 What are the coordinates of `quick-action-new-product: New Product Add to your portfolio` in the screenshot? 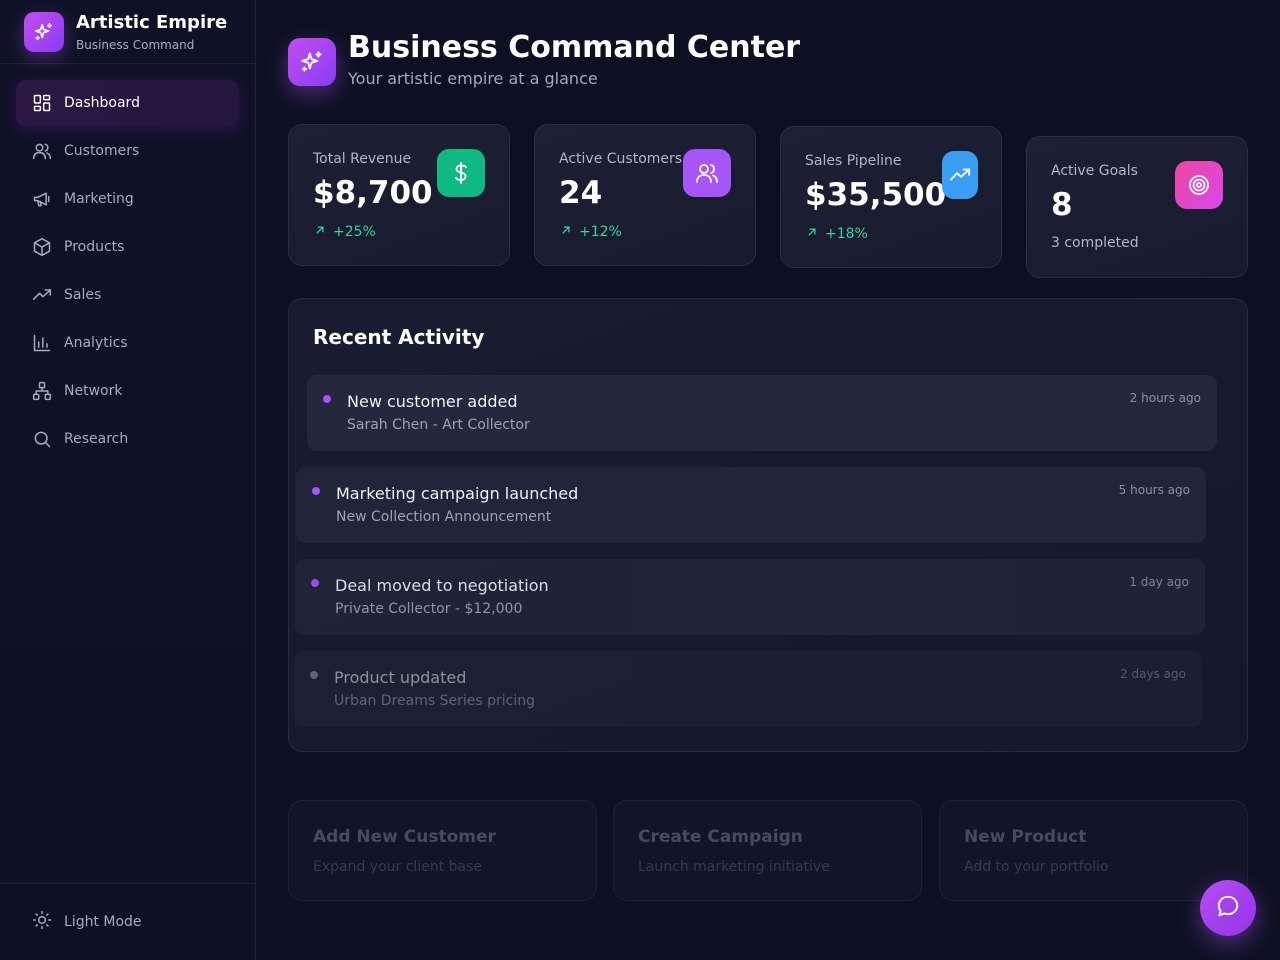 It's located at (1093, 850).